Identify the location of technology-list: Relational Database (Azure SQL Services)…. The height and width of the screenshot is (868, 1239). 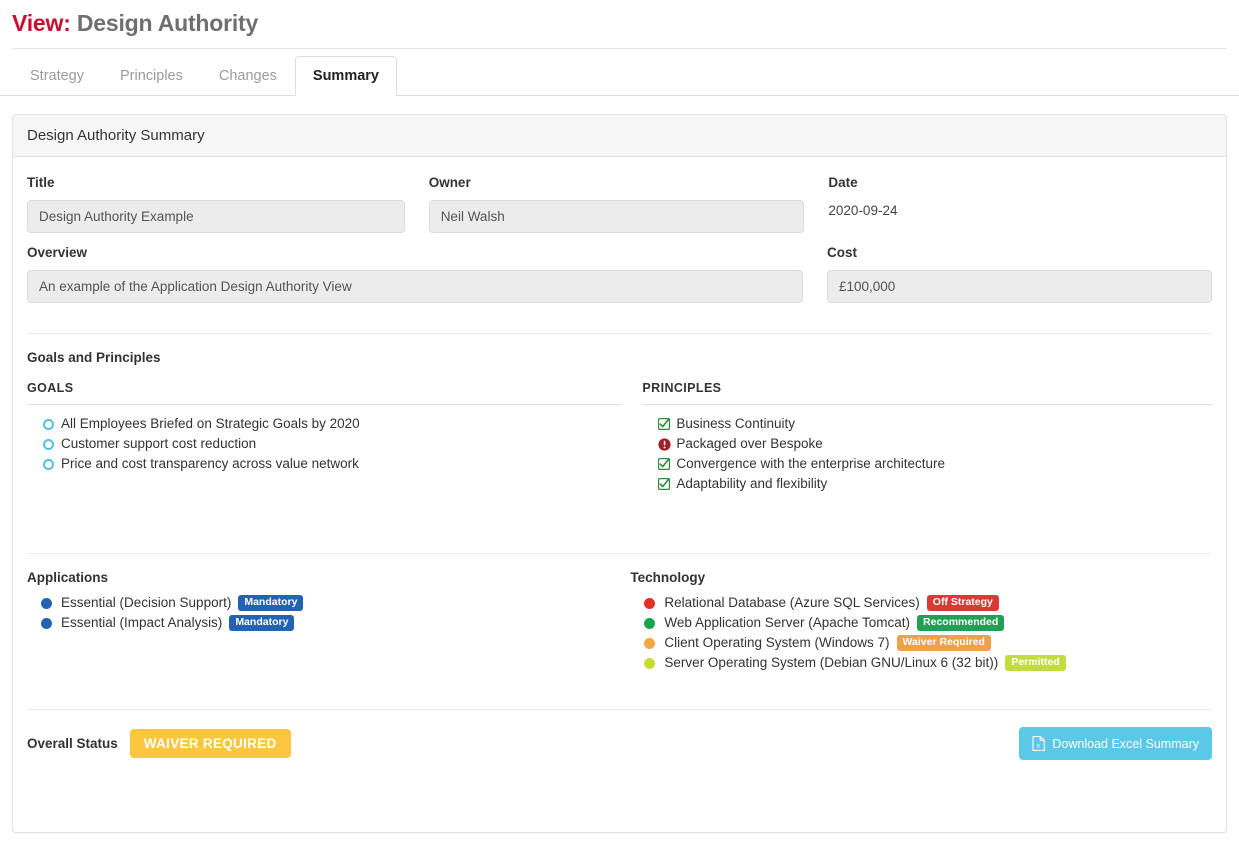
(921, 633).